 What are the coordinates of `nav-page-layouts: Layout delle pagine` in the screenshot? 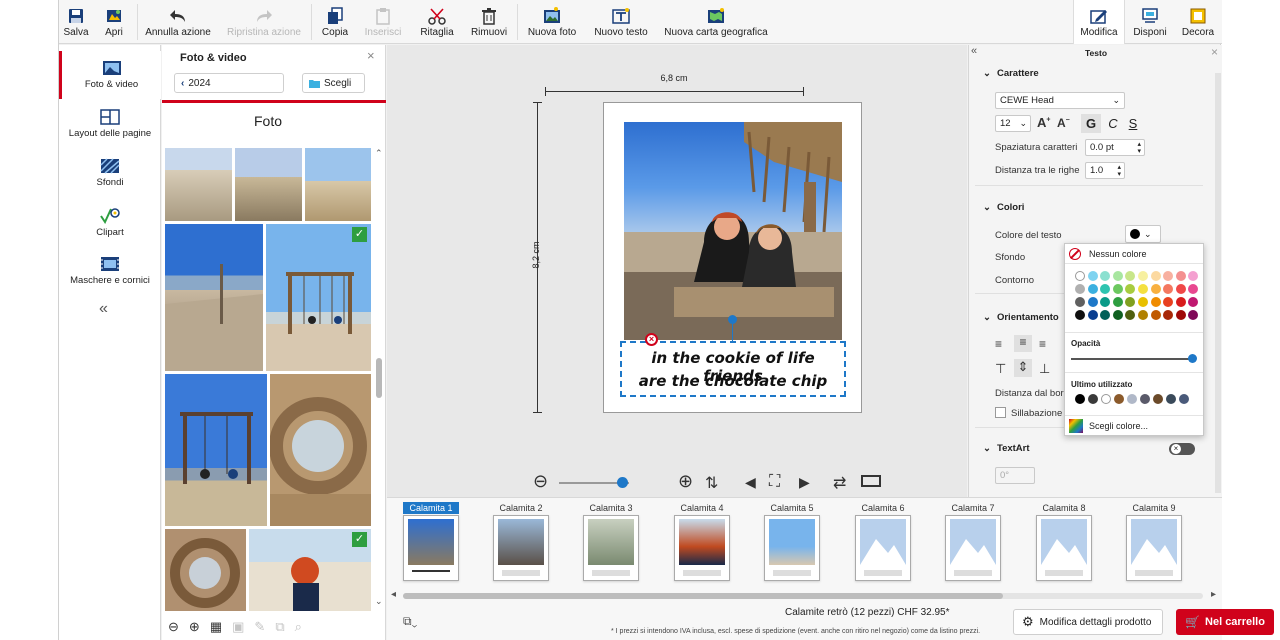 It's located at (110, 124).